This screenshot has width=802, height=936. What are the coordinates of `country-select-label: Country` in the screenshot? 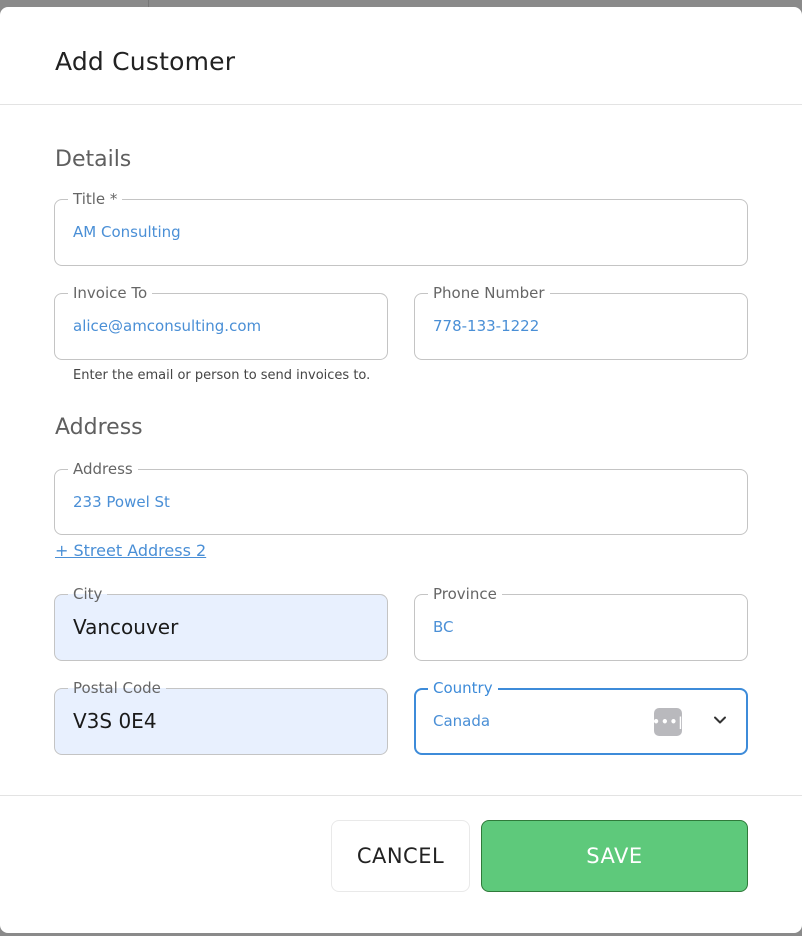 It's located at (463, 688).